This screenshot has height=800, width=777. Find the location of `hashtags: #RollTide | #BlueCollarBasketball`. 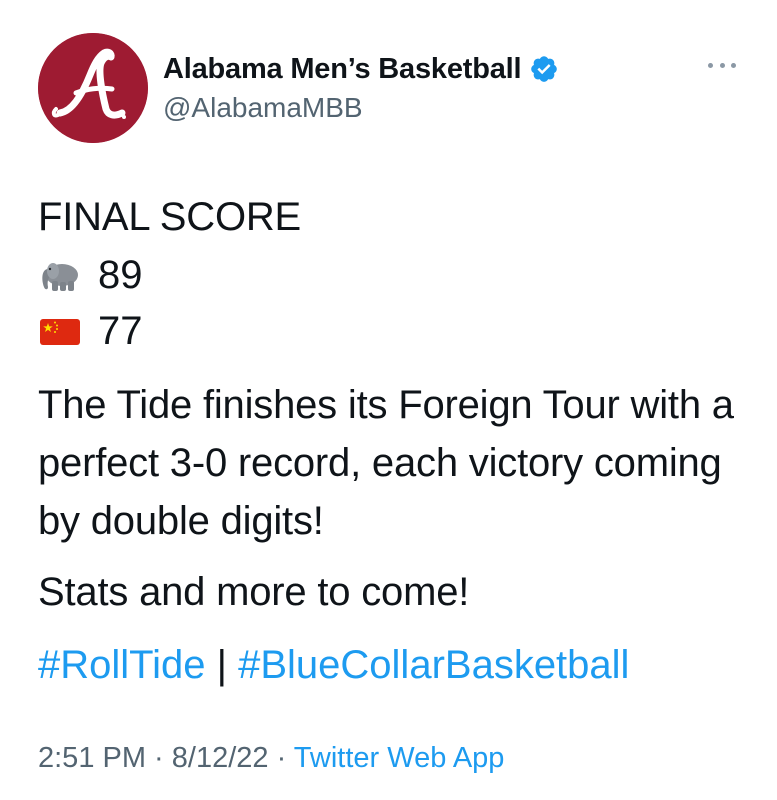

hashtags: #RollTide | #BlueCollarBasketball is located at coordinates (333, 665).